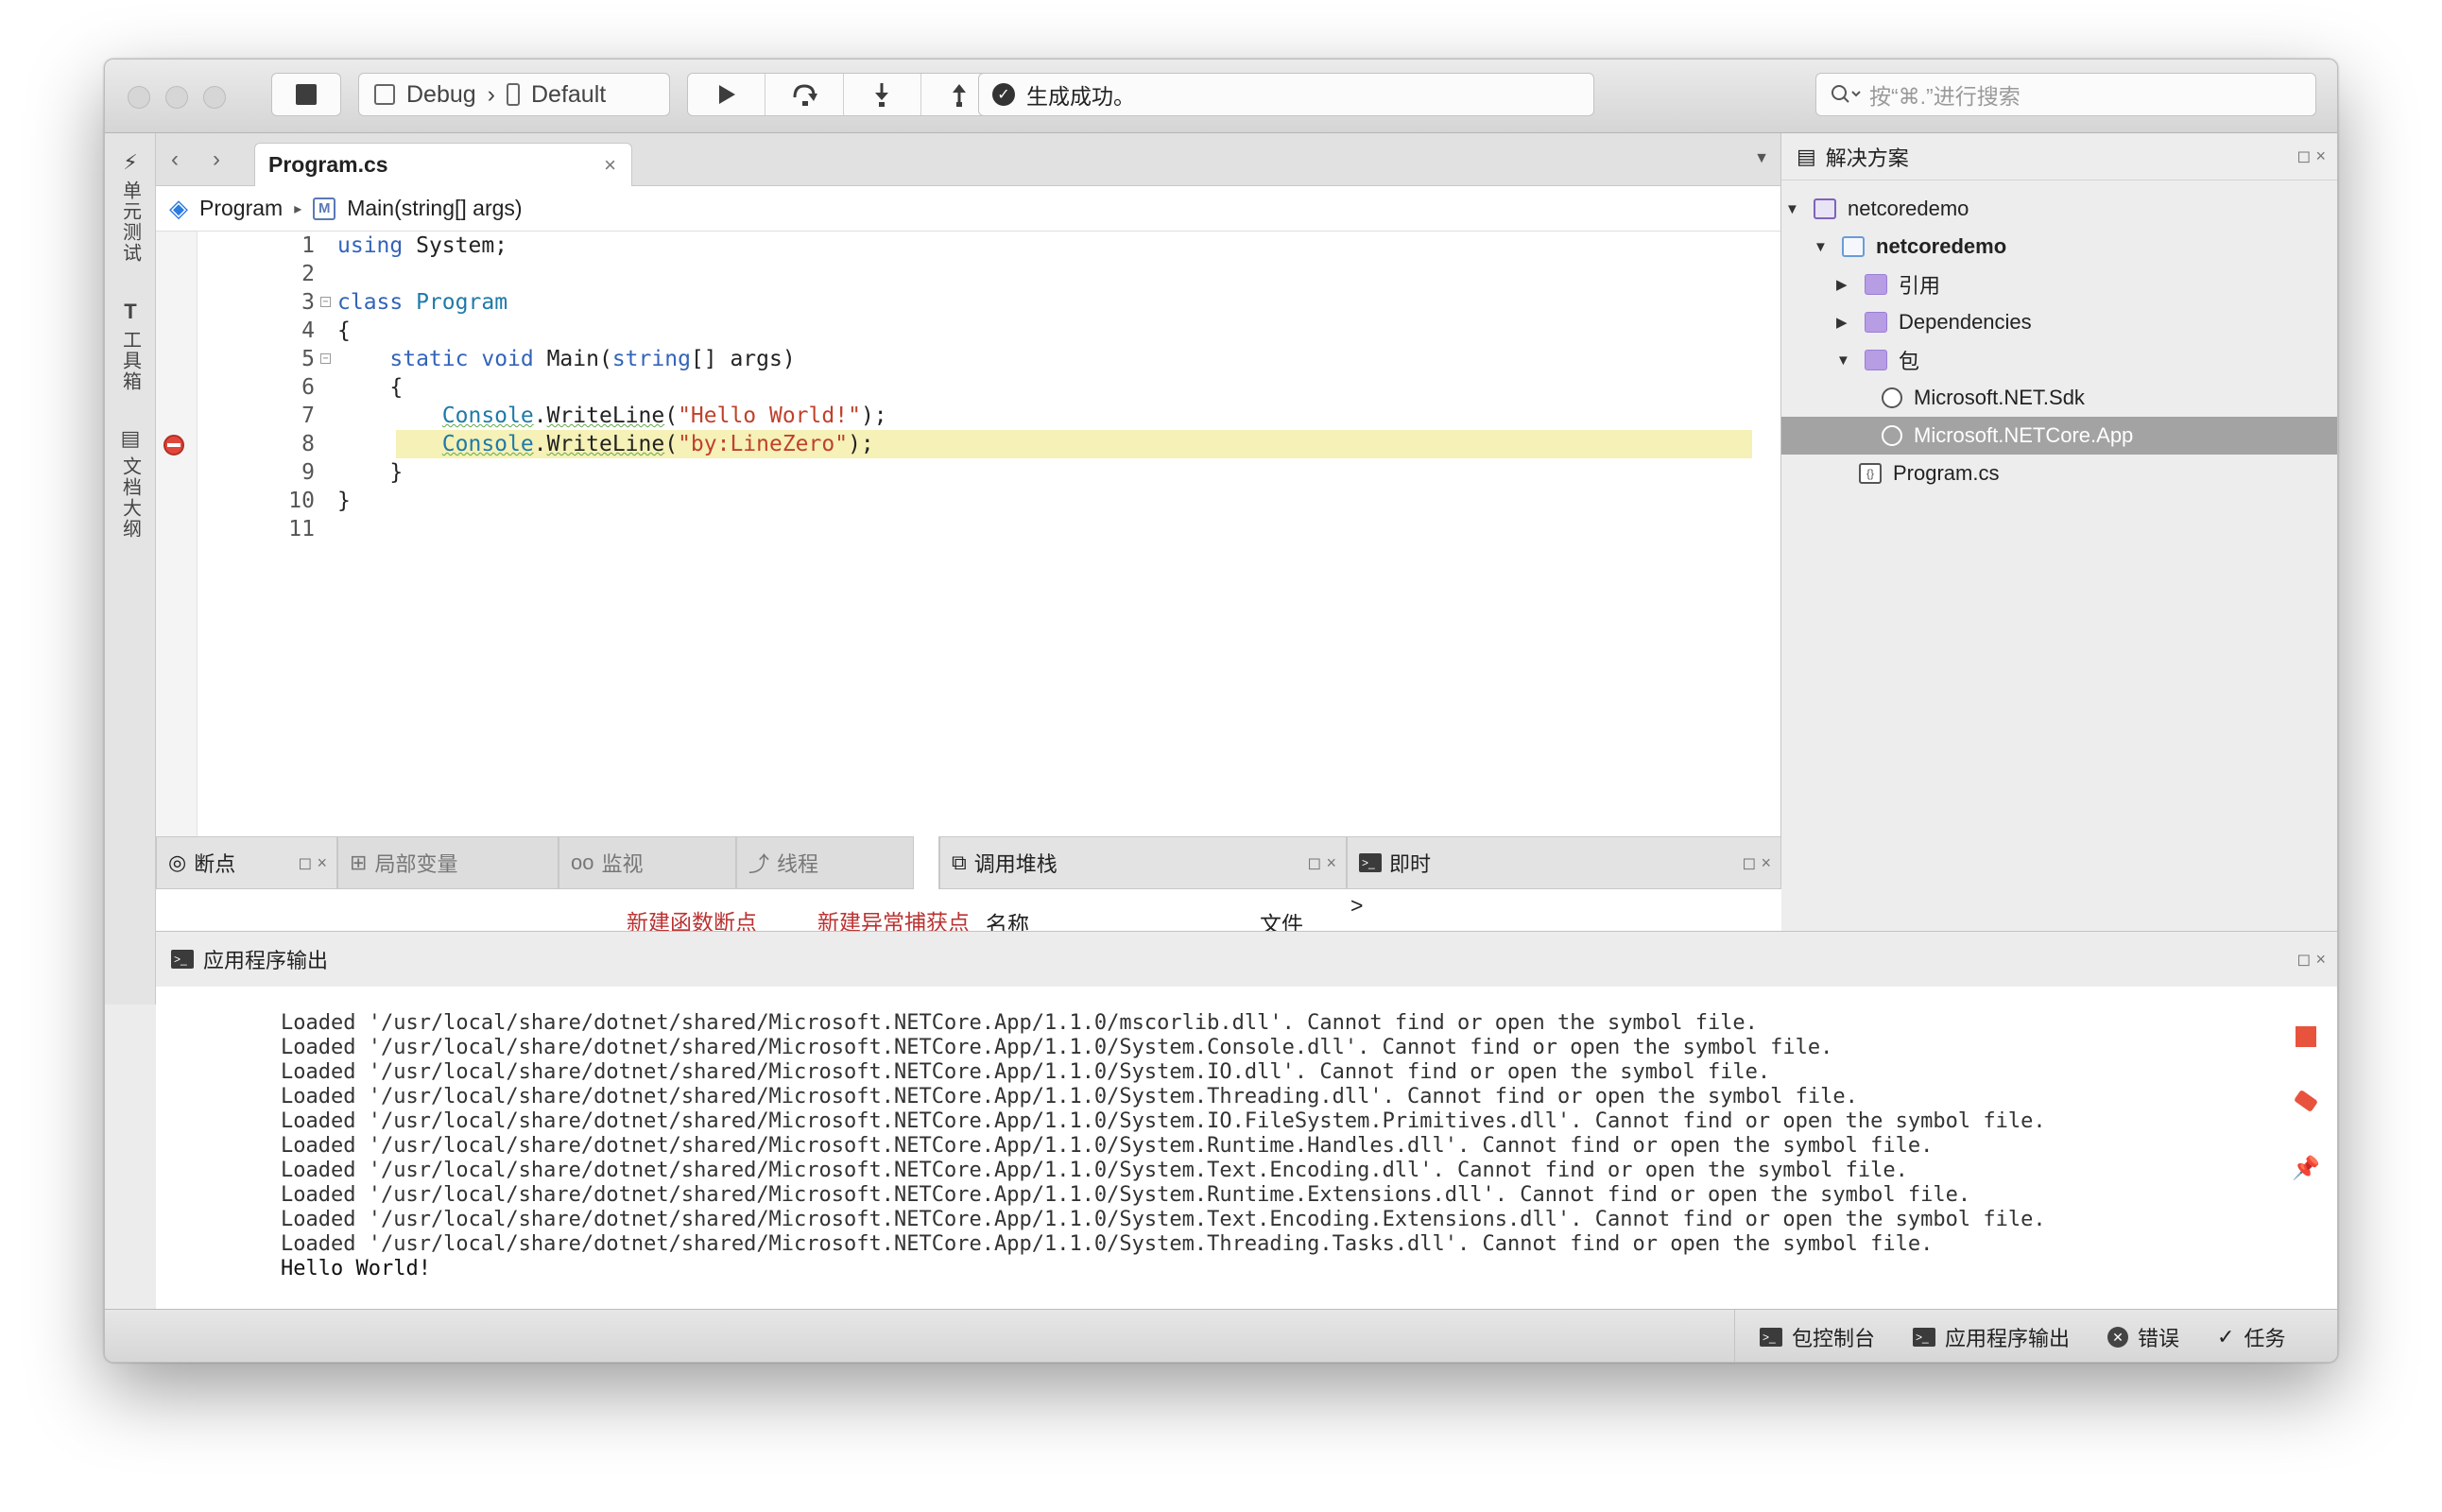 The height and width of the screenshot is (1512, 2442). What do you see at coordinates (2306, 1101) in the screenshot?
I see `clear-output-icon` at bounding box center [2306, 1101].